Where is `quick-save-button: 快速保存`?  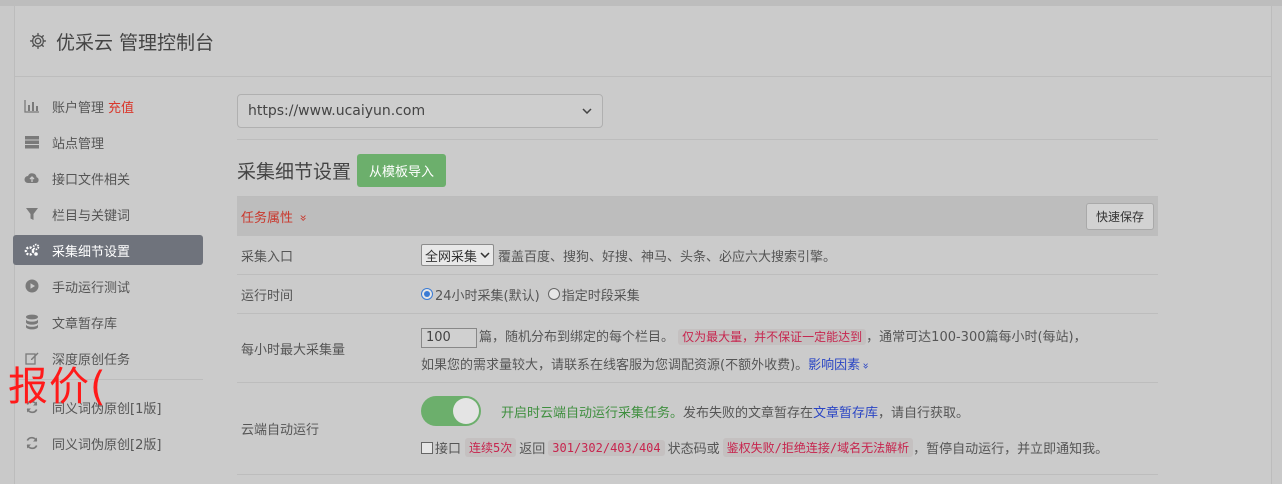 quick-save-button: 快速保存 is located at coordinates (1119, 216).